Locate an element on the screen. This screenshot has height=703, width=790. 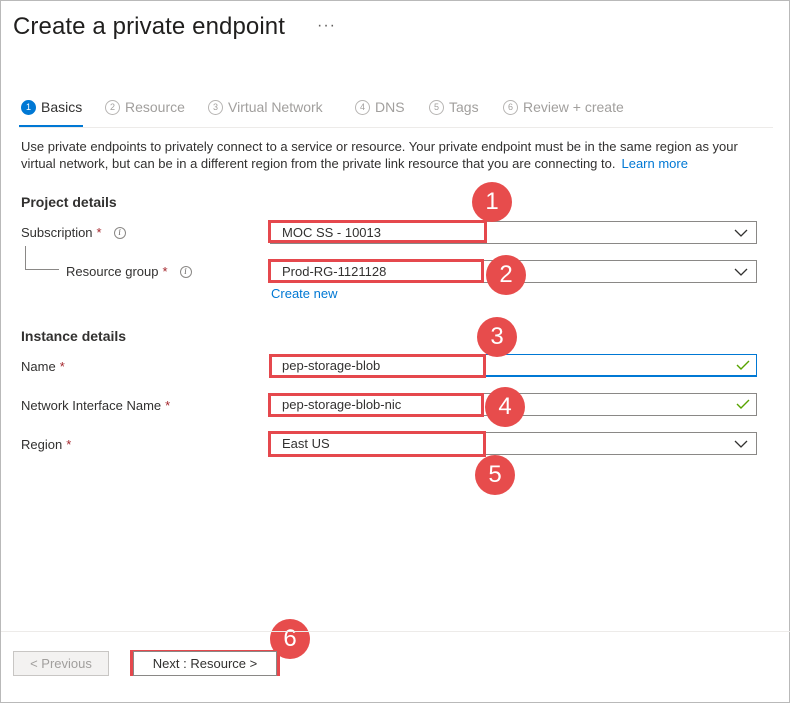
nic-name-label: Network Interface Name * is located at coordinates (95, 405).